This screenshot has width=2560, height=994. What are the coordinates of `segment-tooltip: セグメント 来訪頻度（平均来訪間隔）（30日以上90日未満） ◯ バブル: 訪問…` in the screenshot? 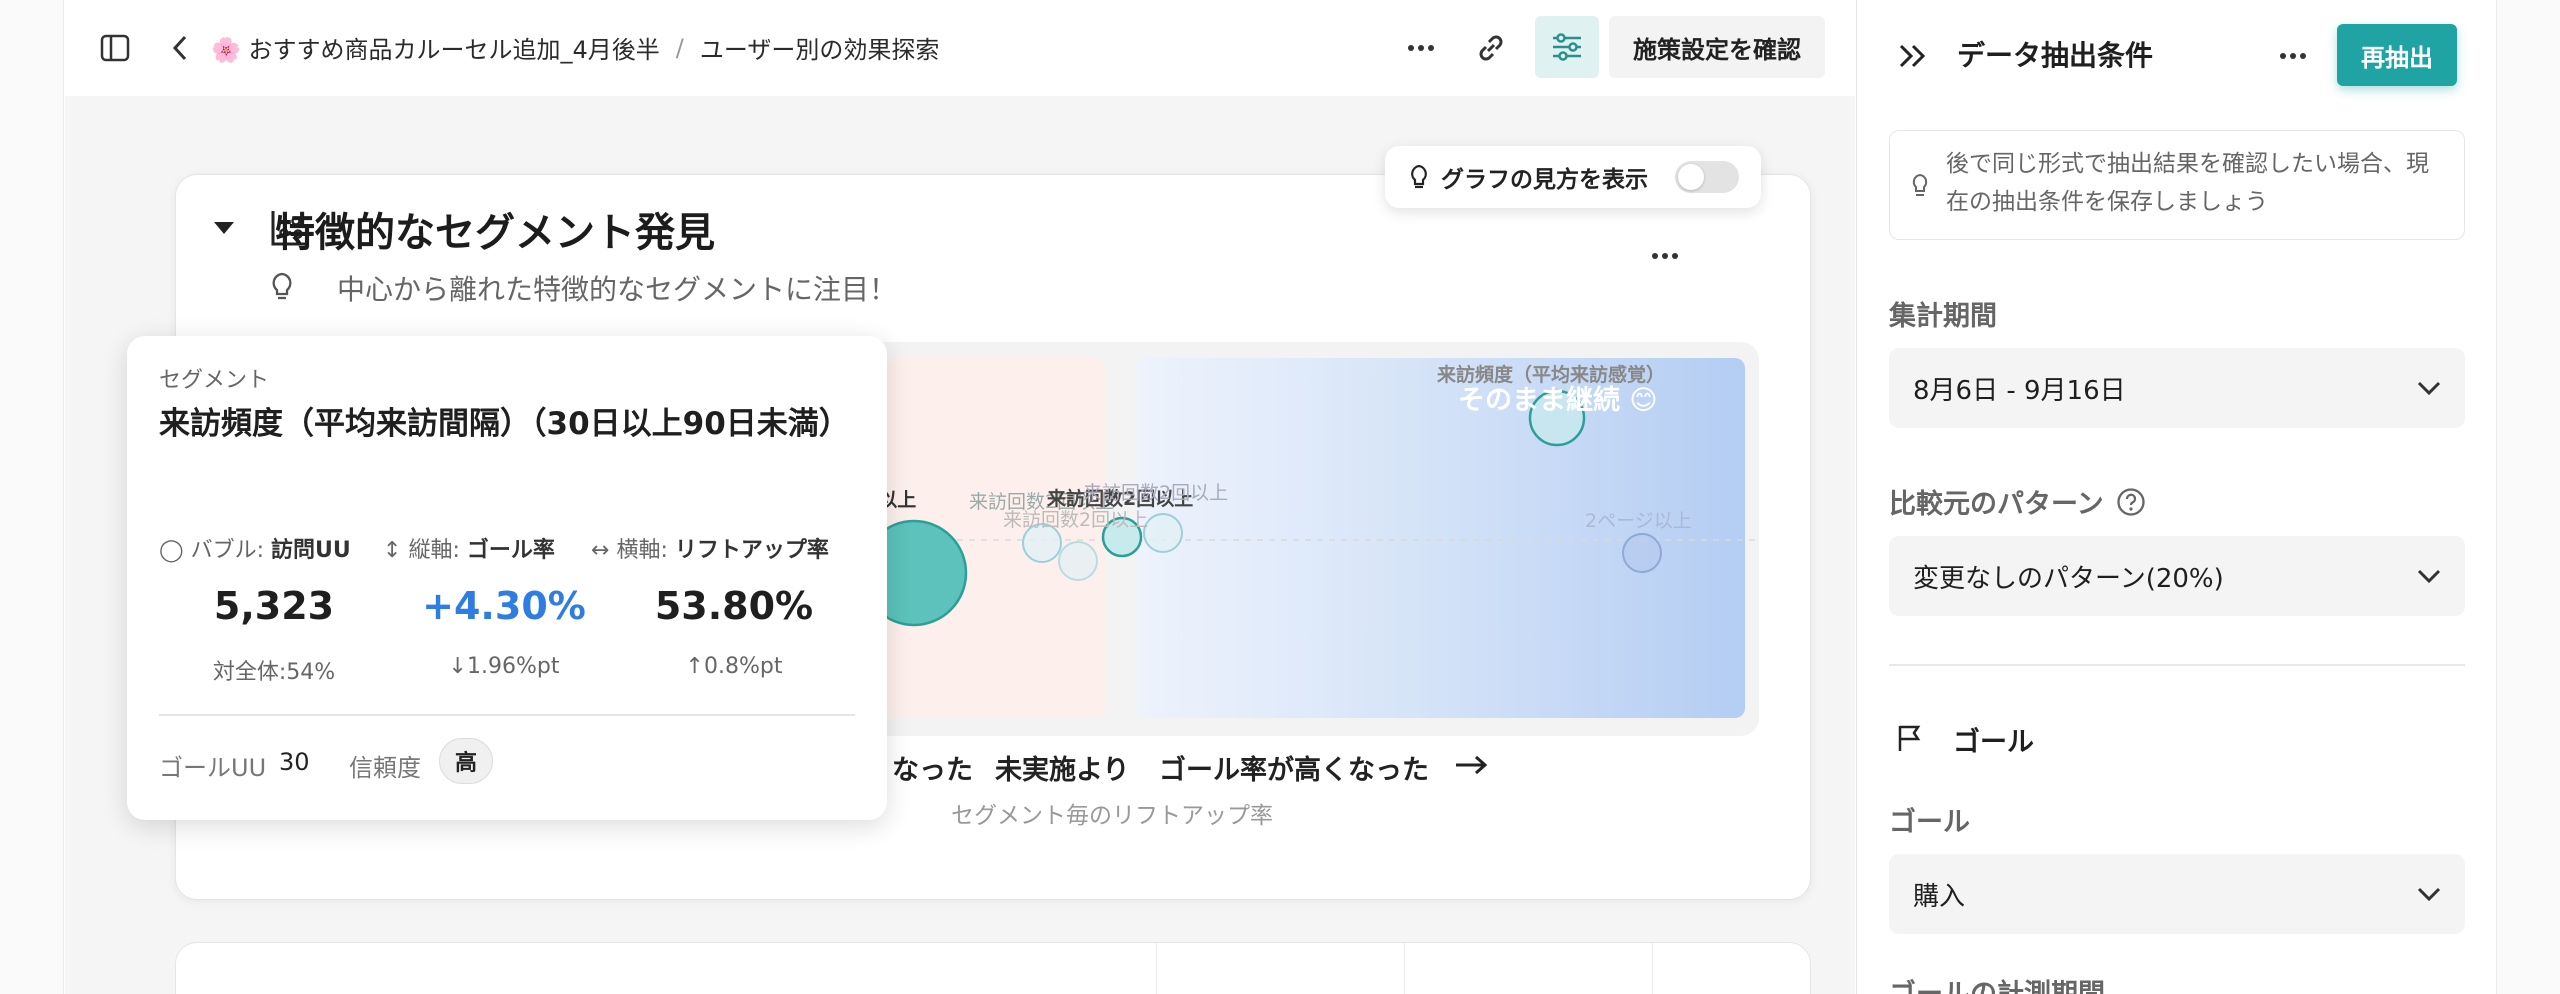 It's located at (507, 578).